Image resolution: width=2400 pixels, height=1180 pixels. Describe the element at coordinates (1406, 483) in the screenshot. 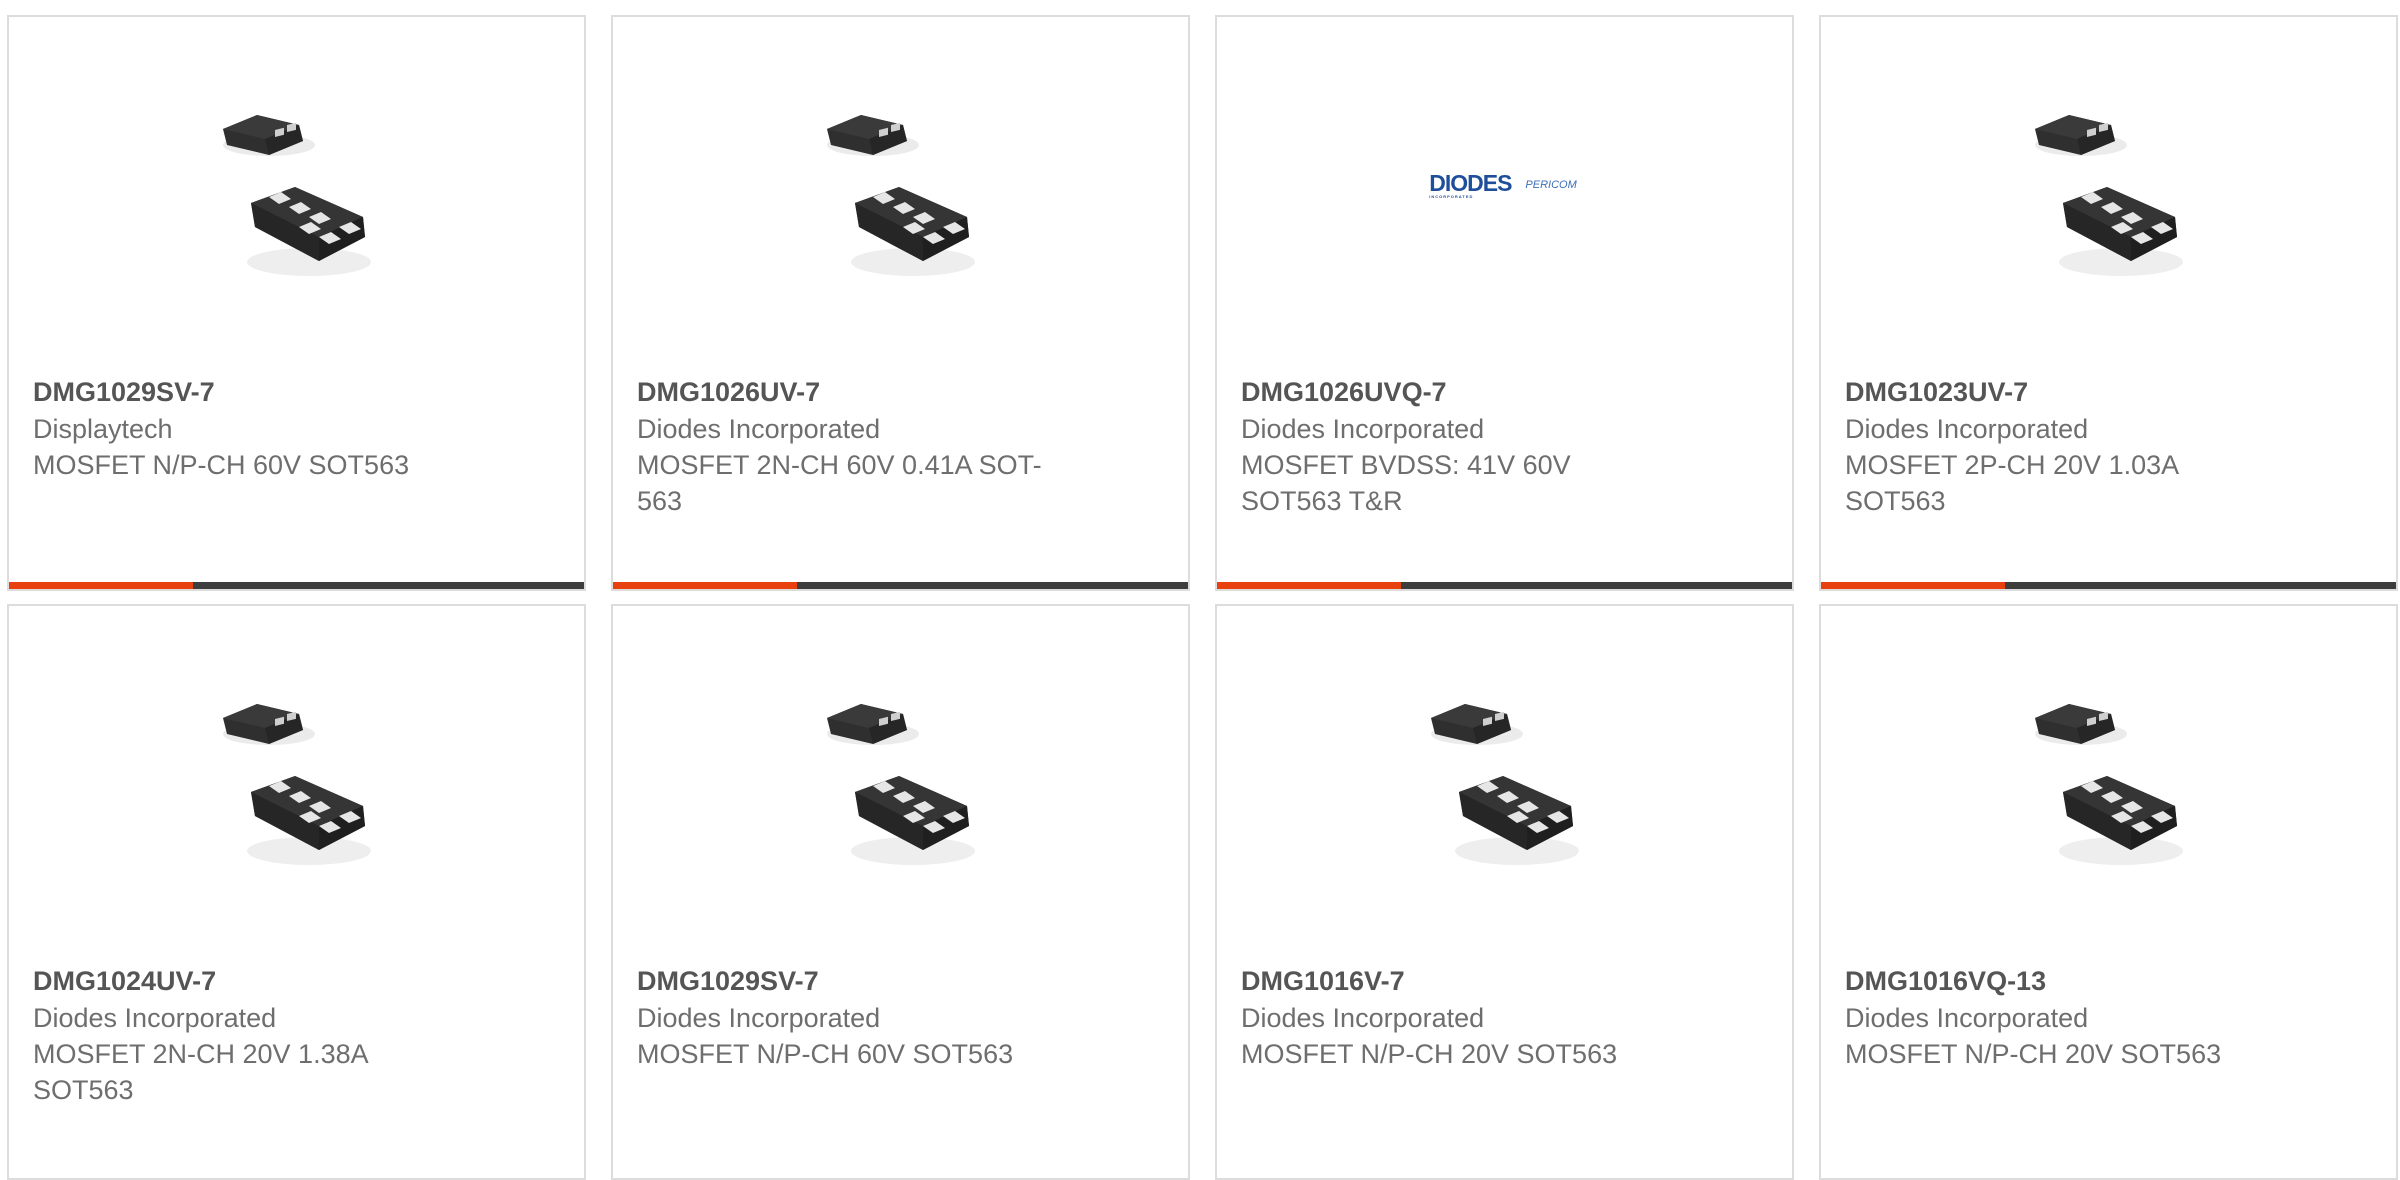

I see `product-description: MOSFET BVDSS: 41V 60V SOT563 T&R` at that location.